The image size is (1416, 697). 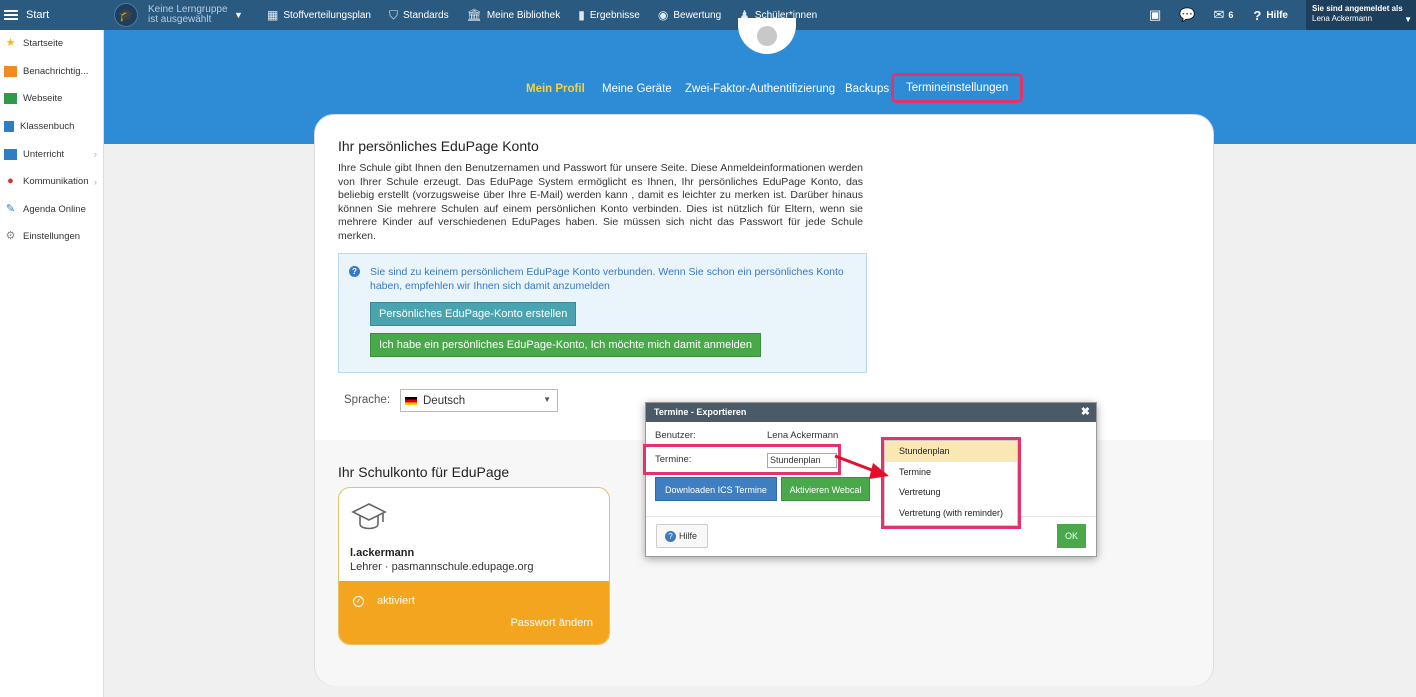 I want to click on page-title: Ihr persönliches EduPage Konto, so click(x=438, y=146).